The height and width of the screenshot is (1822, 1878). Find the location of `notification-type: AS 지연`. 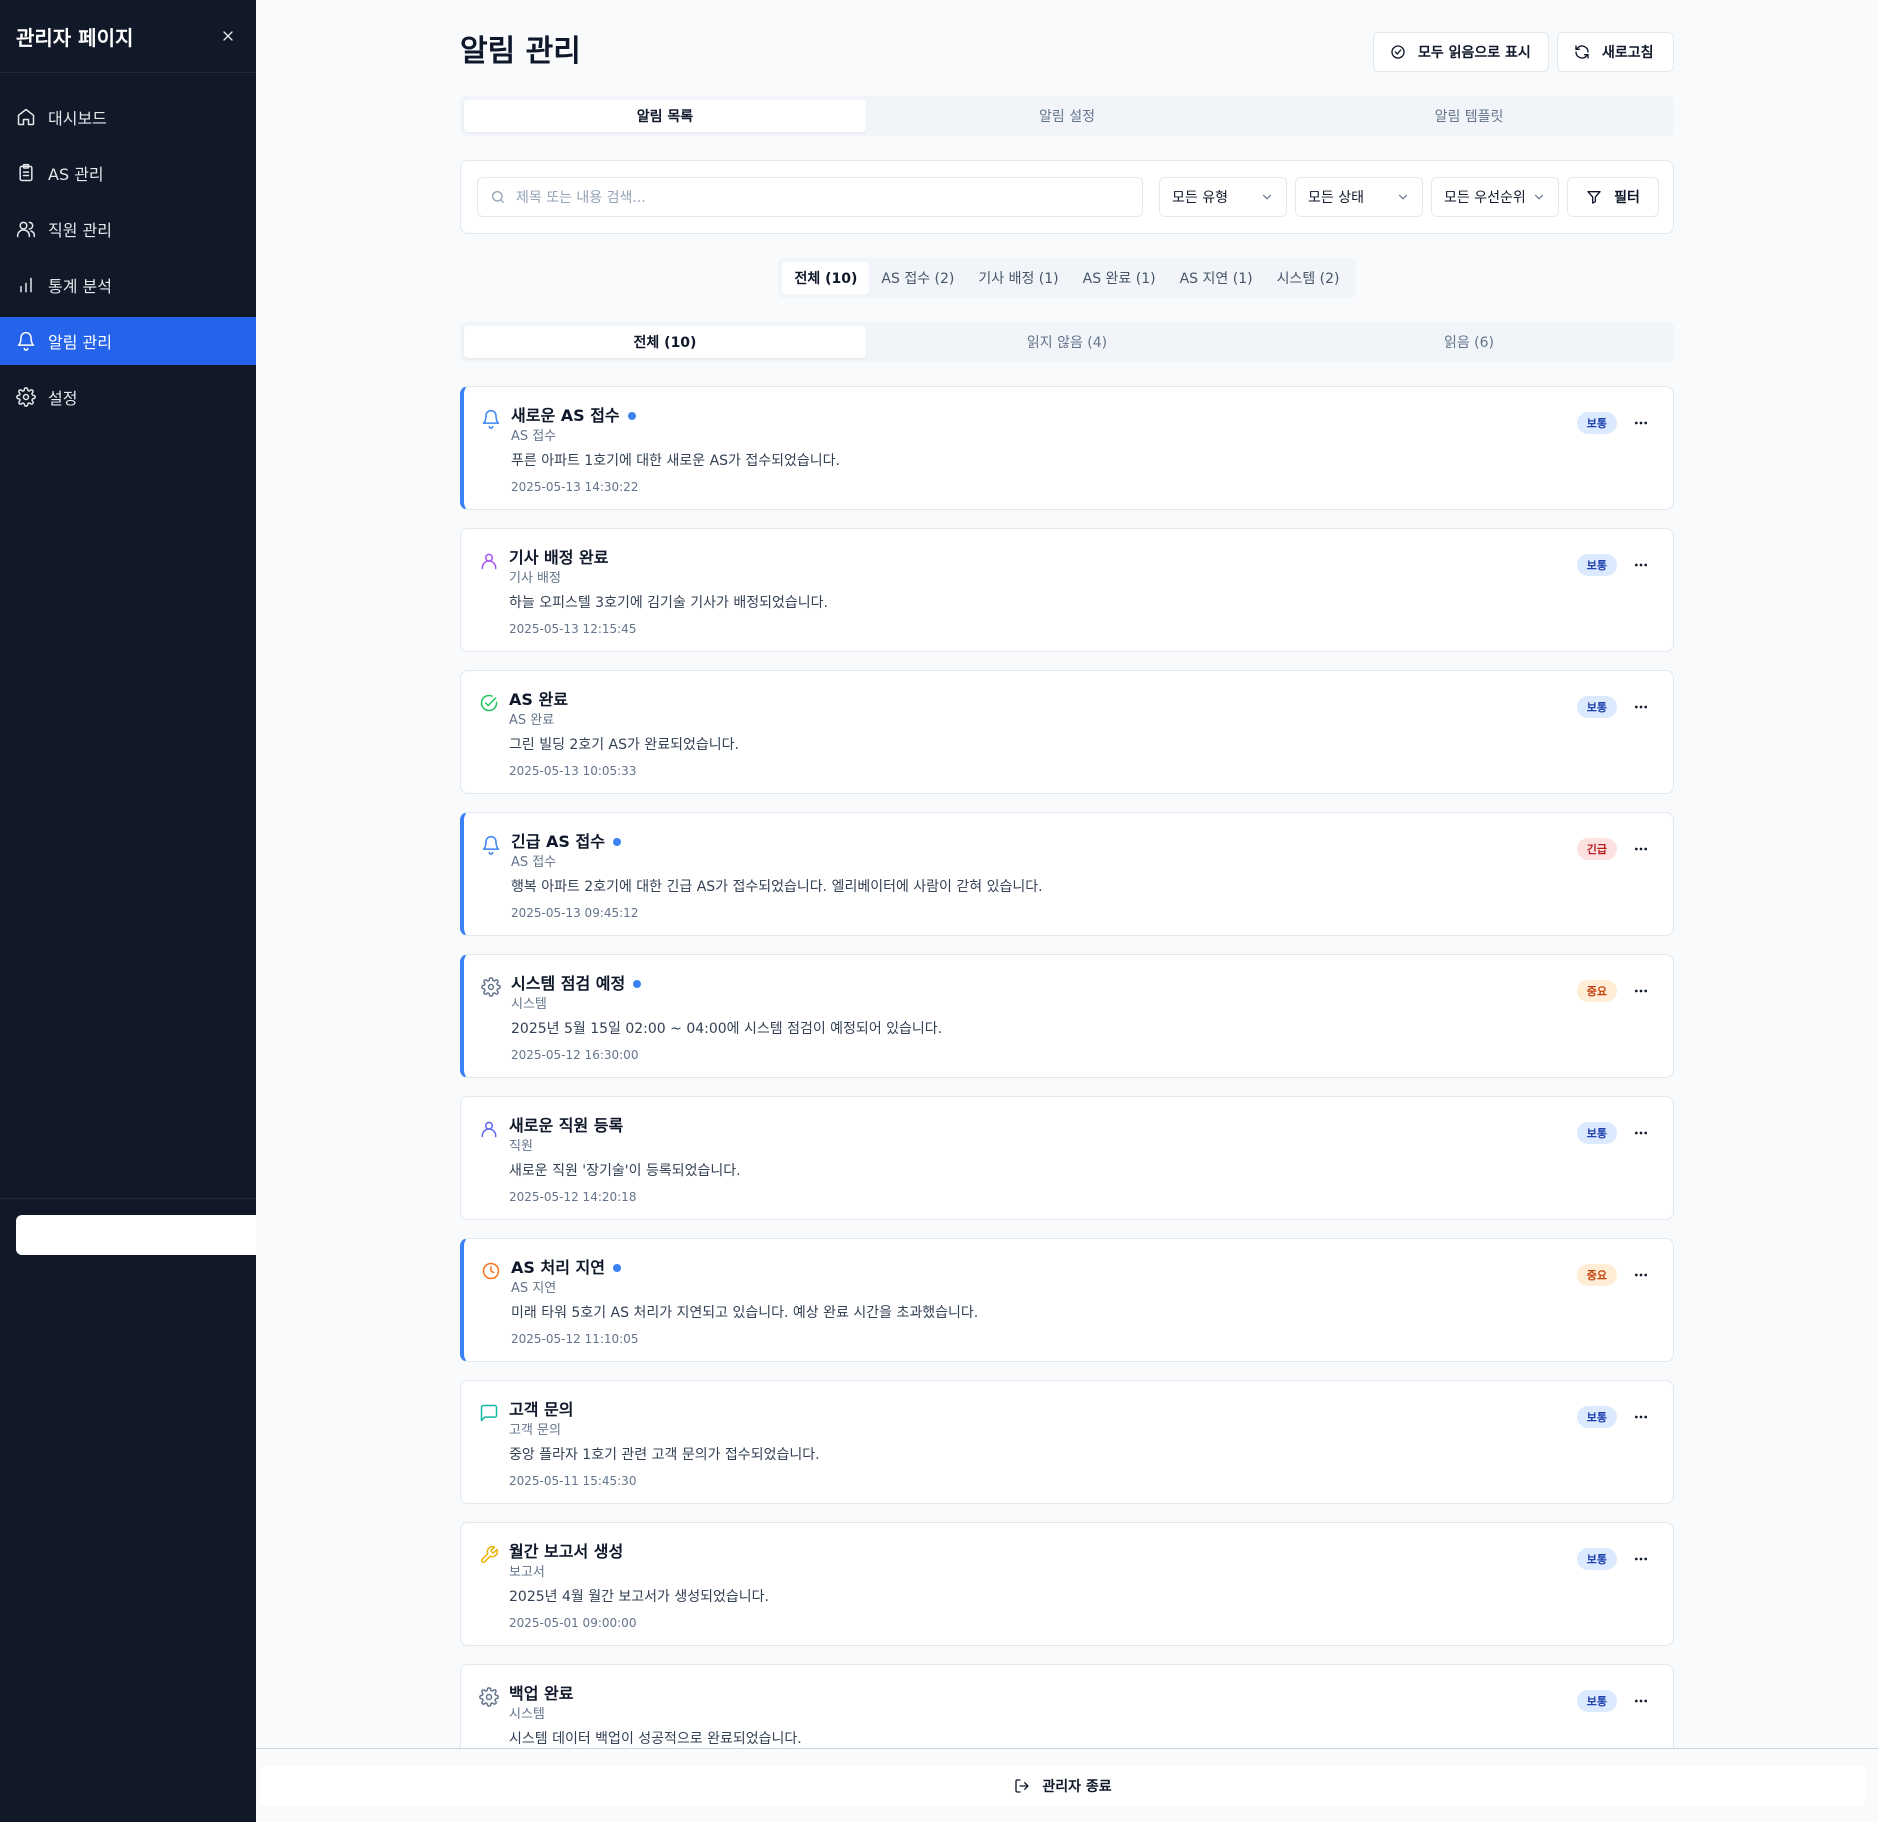

notification-type: AS 지연 is located at coordinates (534, 1288).